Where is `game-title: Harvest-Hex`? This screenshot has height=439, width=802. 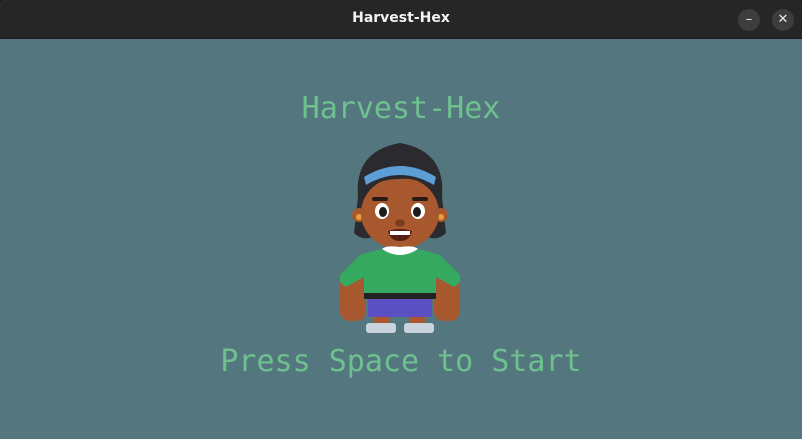 game-title: Harvest-Hex is located at coordinates (401, 108).